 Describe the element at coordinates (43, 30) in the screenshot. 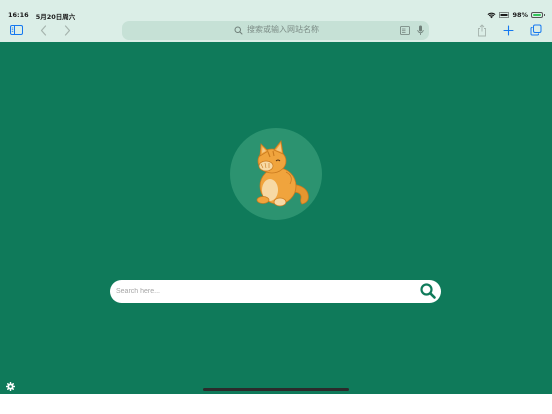

I see `chevron-left-icon` at that location.